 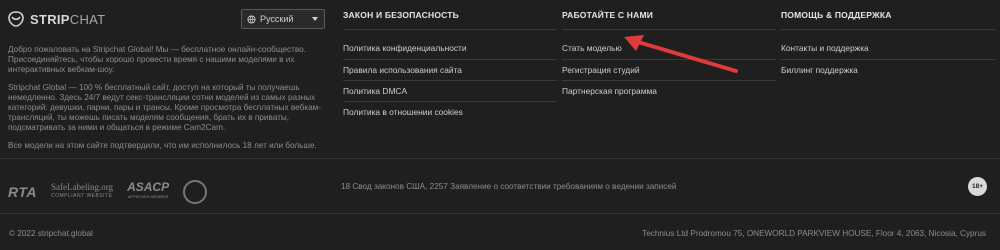 I want to click on chevron-down-icon, so click(x=315, y=19).